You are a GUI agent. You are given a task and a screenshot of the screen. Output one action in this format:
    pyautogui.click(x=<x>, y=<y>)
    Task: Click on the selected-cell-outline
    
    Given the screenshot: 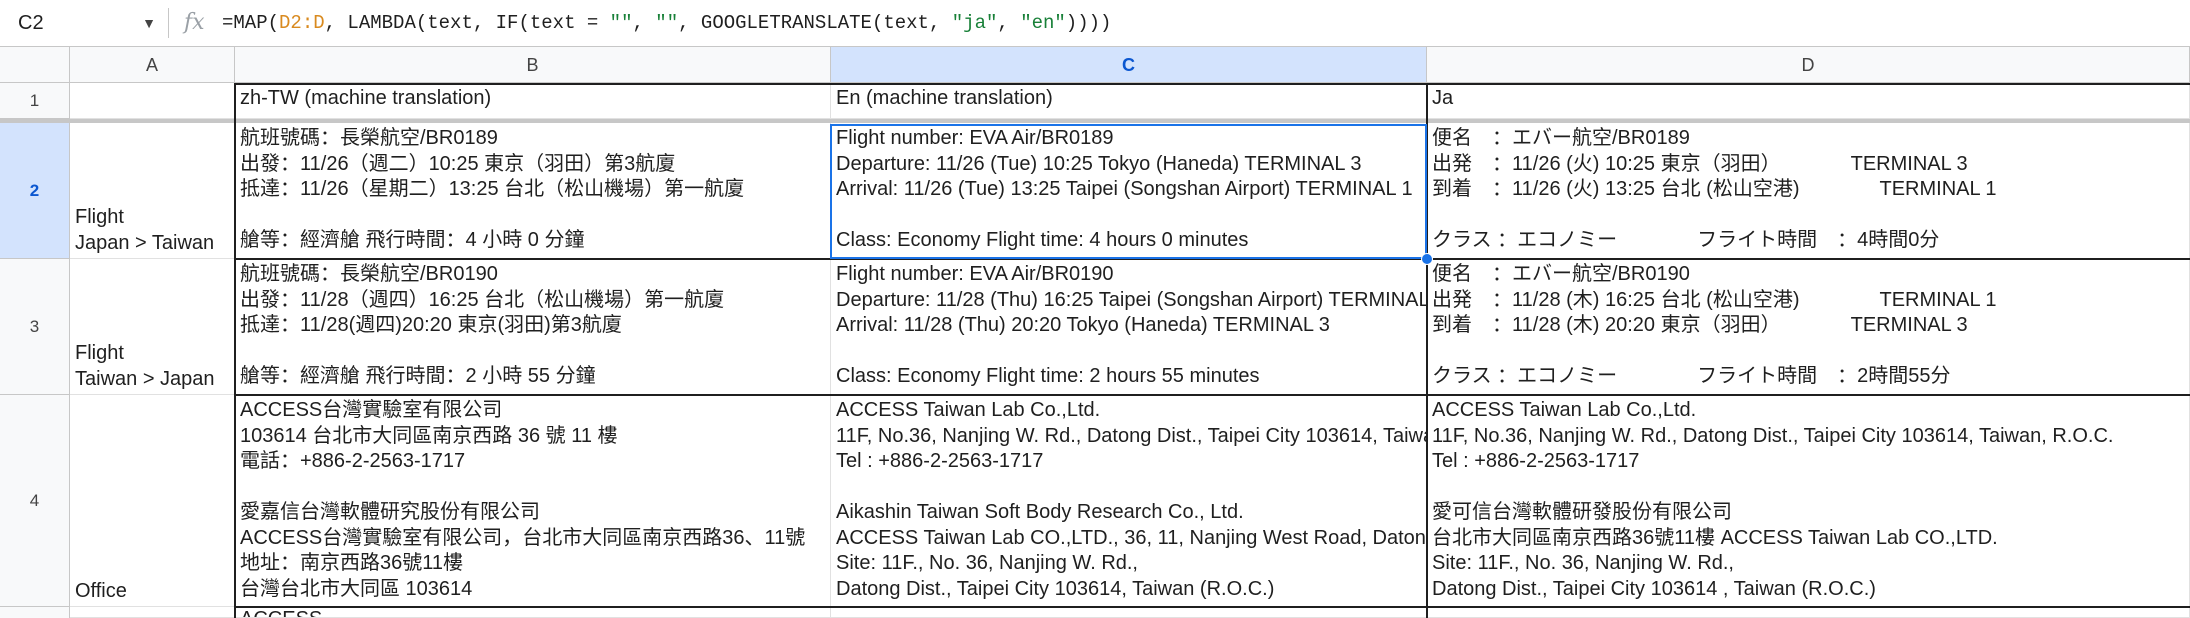 What is the action you would take?
    pyautogui.click(x=1128, y=191)
    